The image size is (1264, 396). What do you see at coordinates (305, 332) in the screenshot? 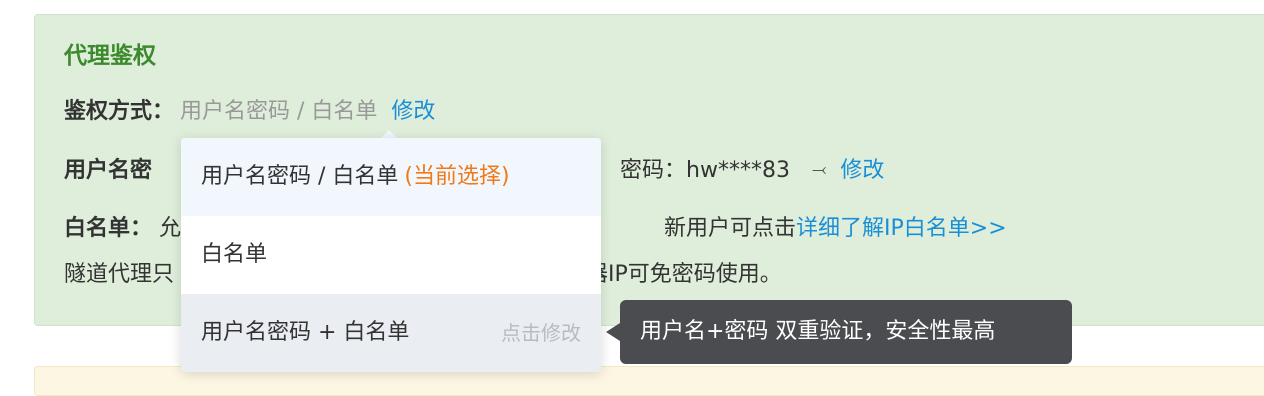
I see `option-label: 用户名密码 + 白名单` at bounding box center [305, 332].